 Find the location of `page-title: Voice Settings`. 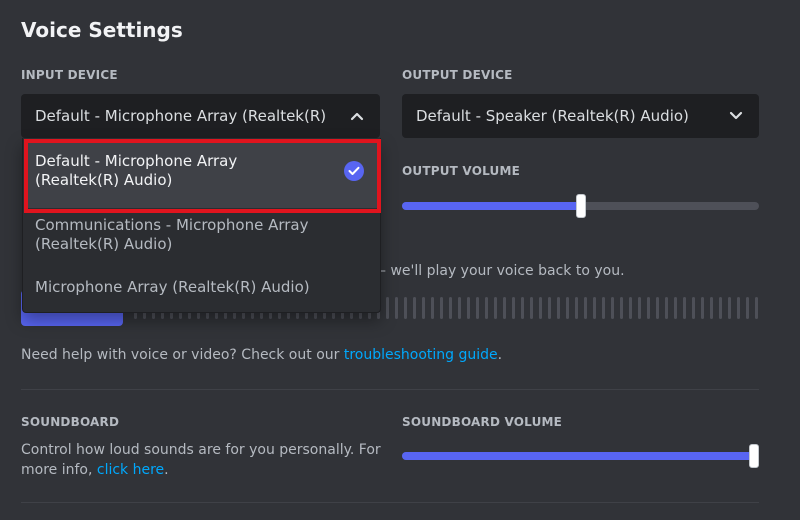

page-title: Voice Settings is located at coordinates (102, 30).